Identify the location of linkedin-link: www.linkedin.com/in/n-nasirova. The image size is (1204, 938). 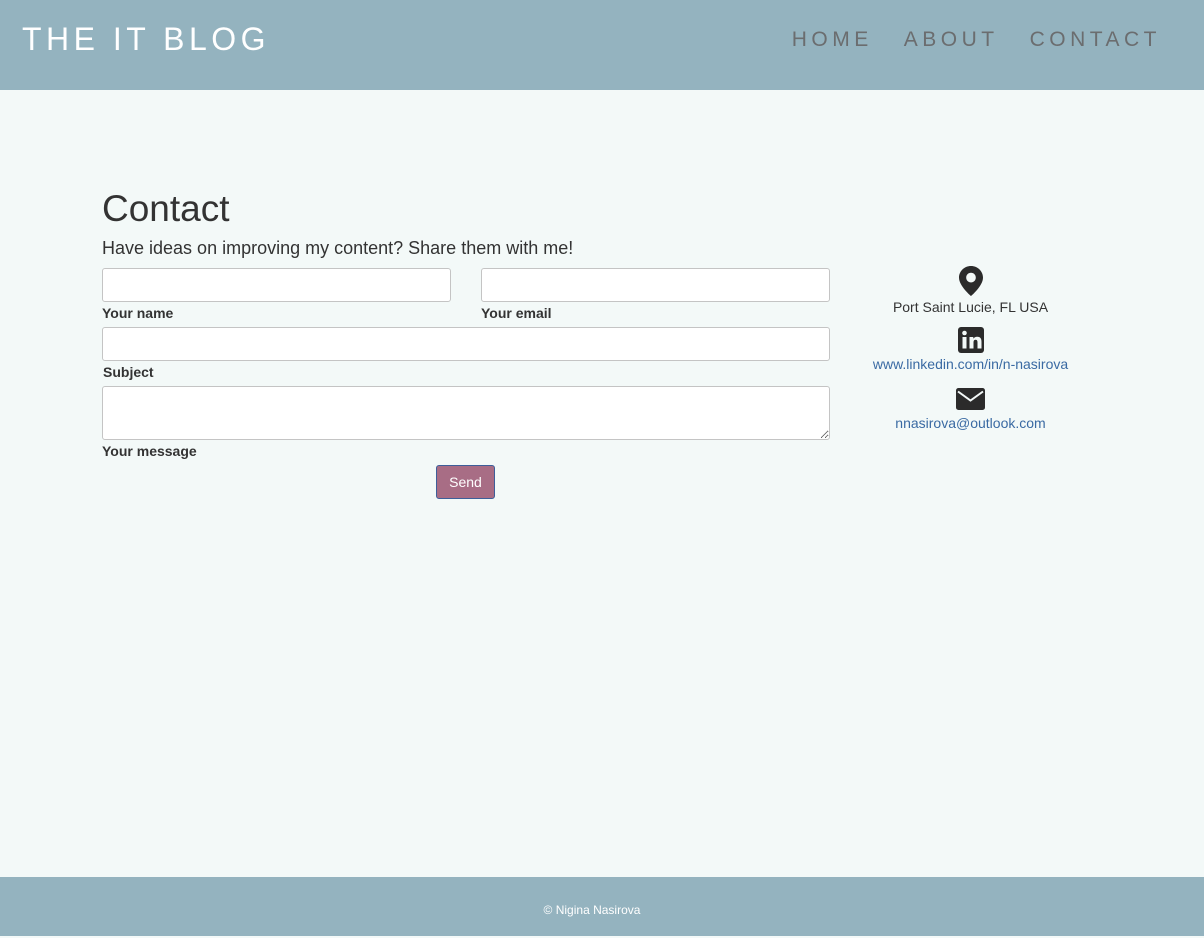
(970, 364).